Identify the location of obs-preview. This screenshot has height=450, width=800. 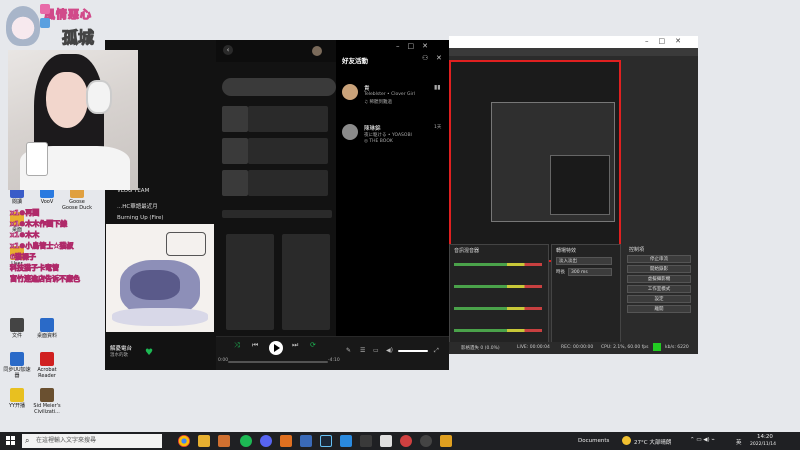
(535, 161).